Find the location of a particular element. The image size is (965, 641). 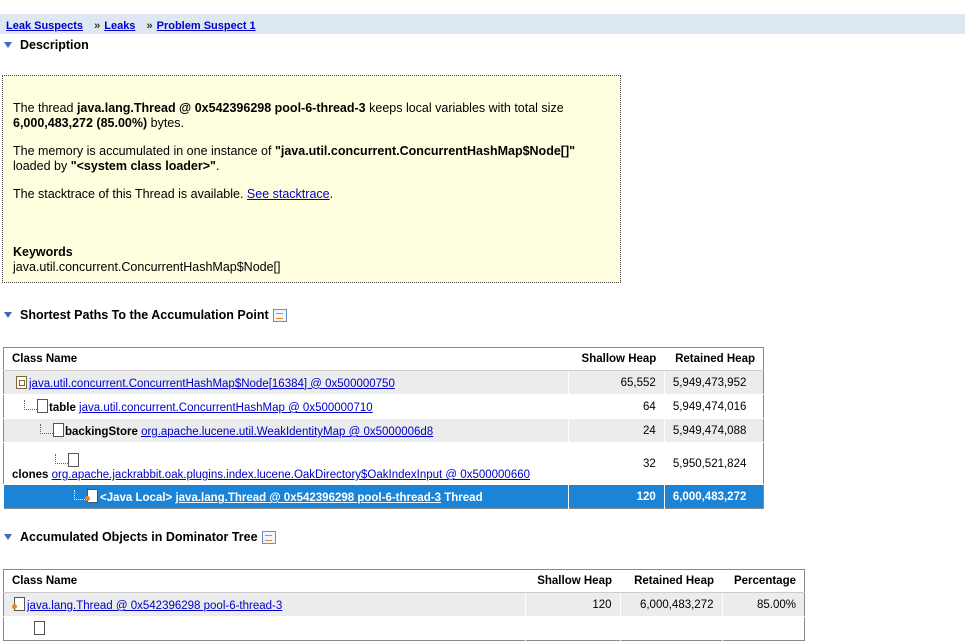

class-loader: "<system class loader>" is located at coordinates (143, 166).